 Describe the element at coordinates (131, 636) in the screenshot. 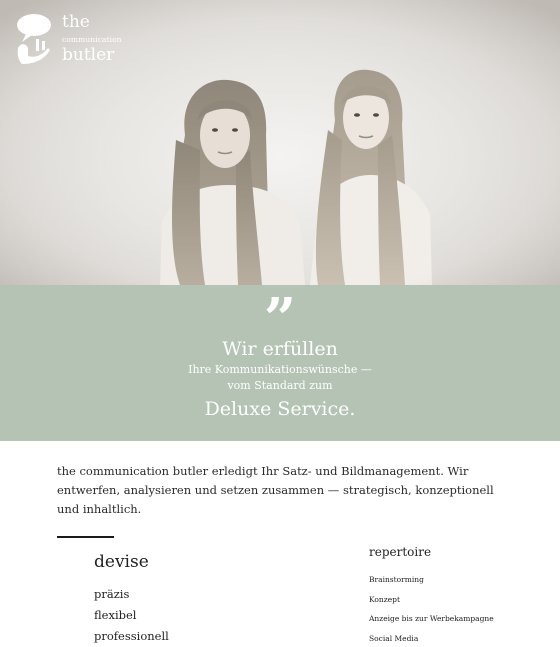

I see `devise-item: professionell` at that location.